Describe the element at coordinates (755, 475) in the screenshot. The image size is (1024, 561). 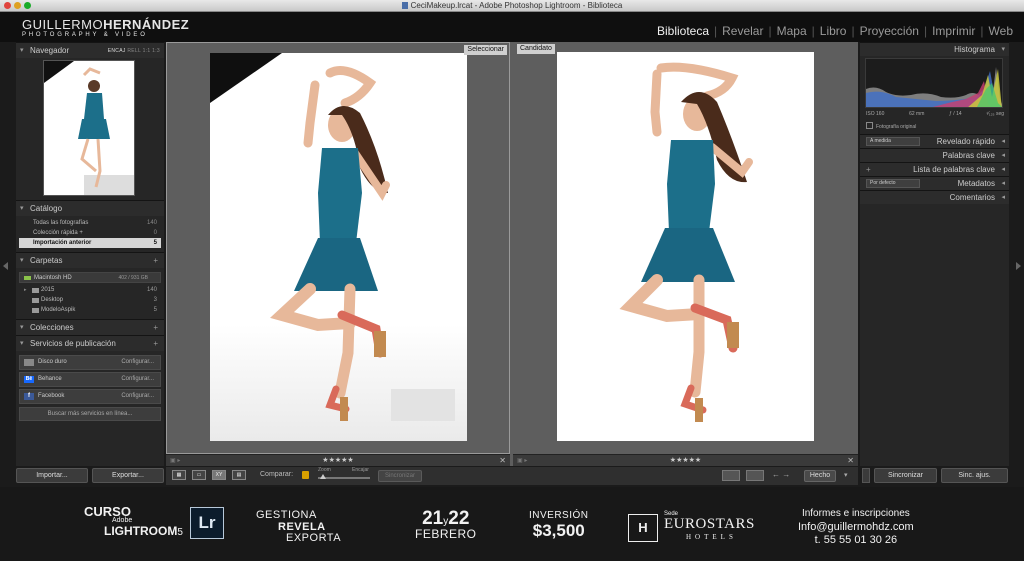
I see `make-select-icon` at that location.